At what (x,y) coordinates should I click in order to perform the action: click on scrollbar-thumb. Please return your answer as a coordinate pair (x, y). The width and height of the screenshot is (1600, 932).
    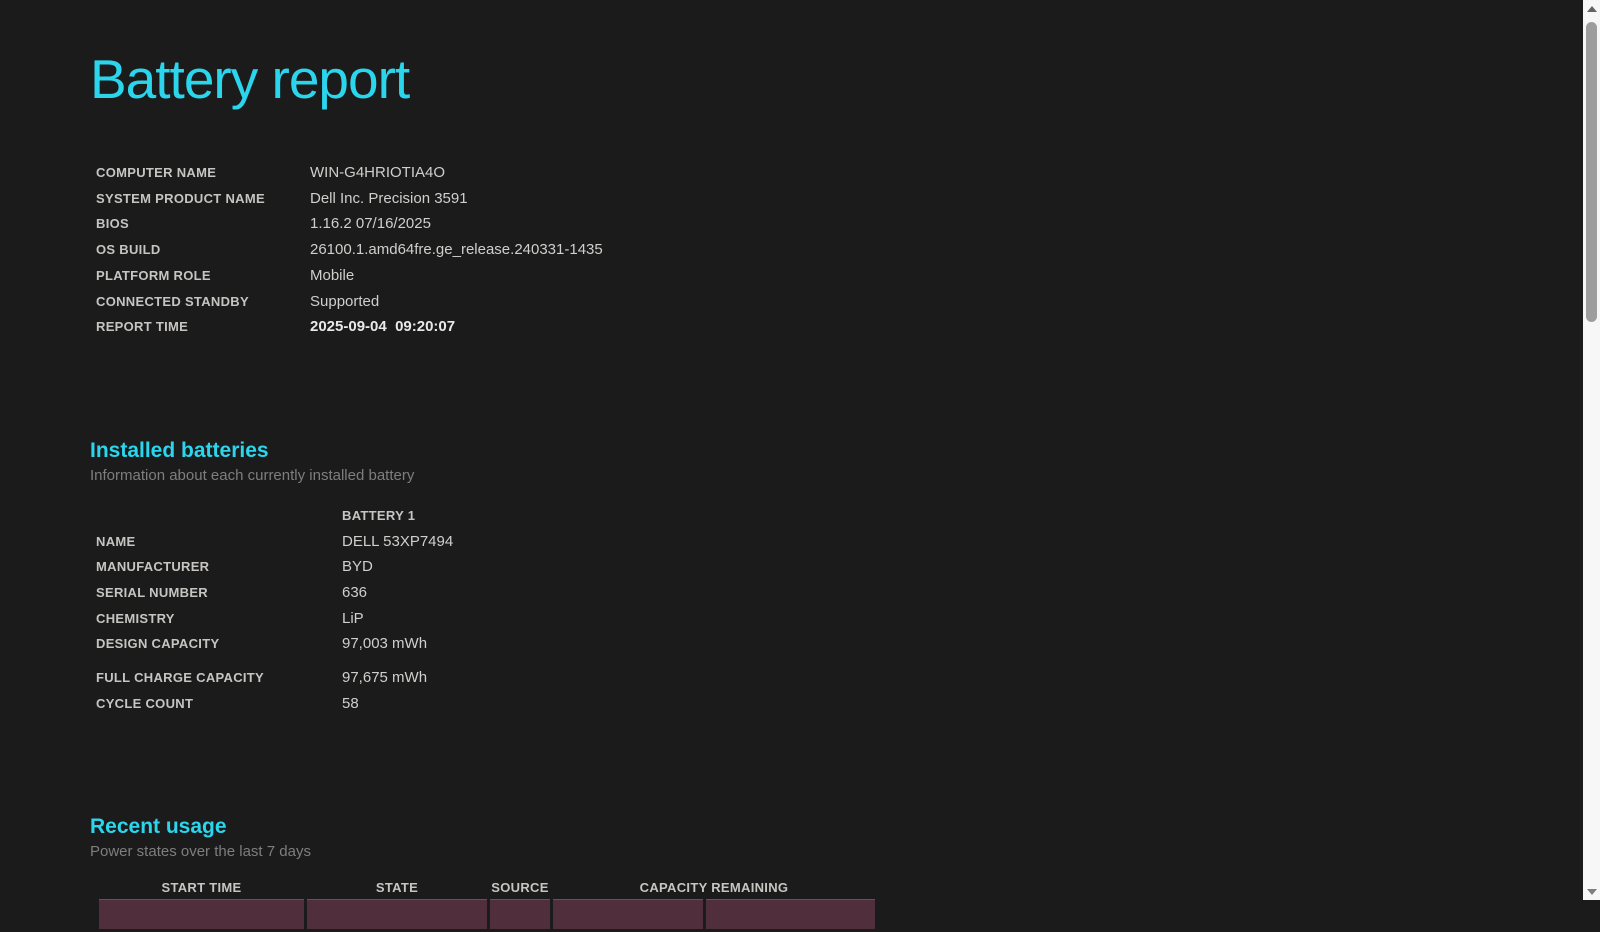
    Looking at the image, I should click on (1591, 172).